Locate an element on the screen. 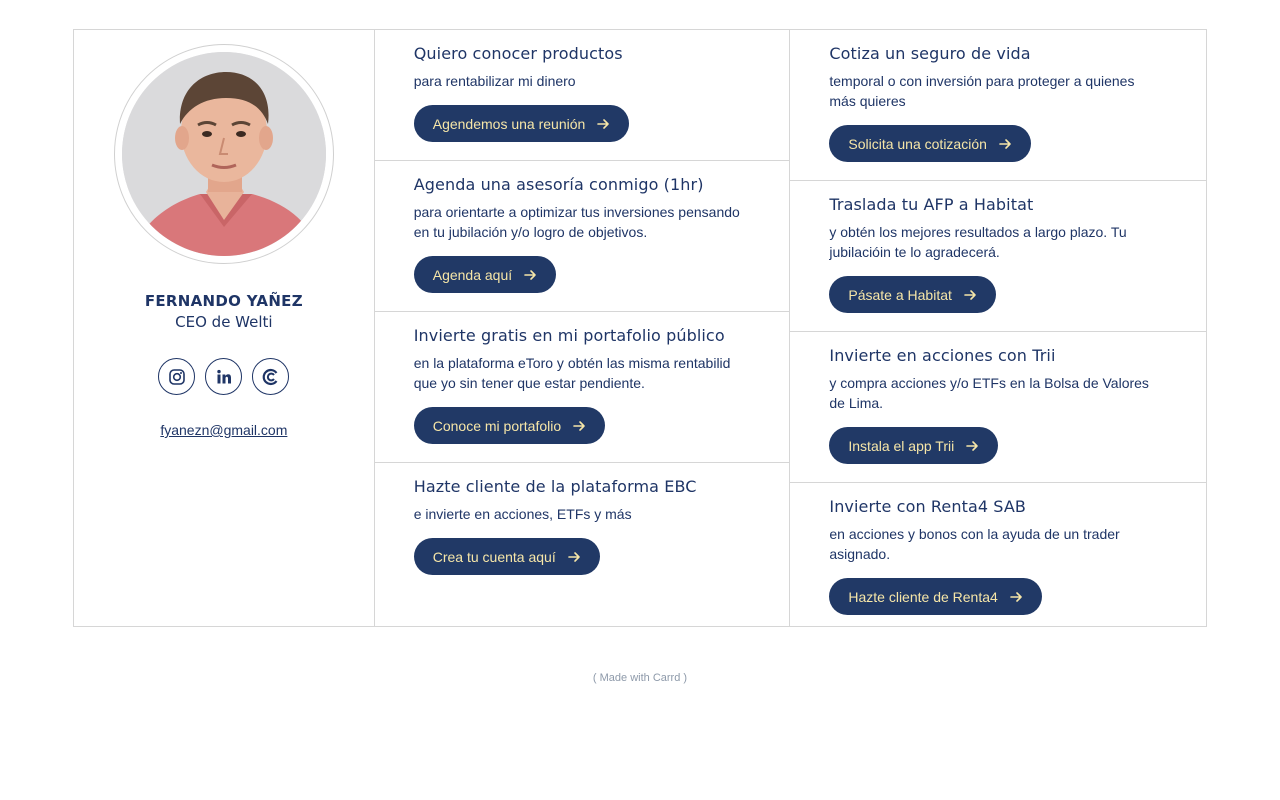 The width and height of the screenshot is (1280, 800). renta4-client-button: Hazte cliente de Renta4 is located at coordinates (935, 596).